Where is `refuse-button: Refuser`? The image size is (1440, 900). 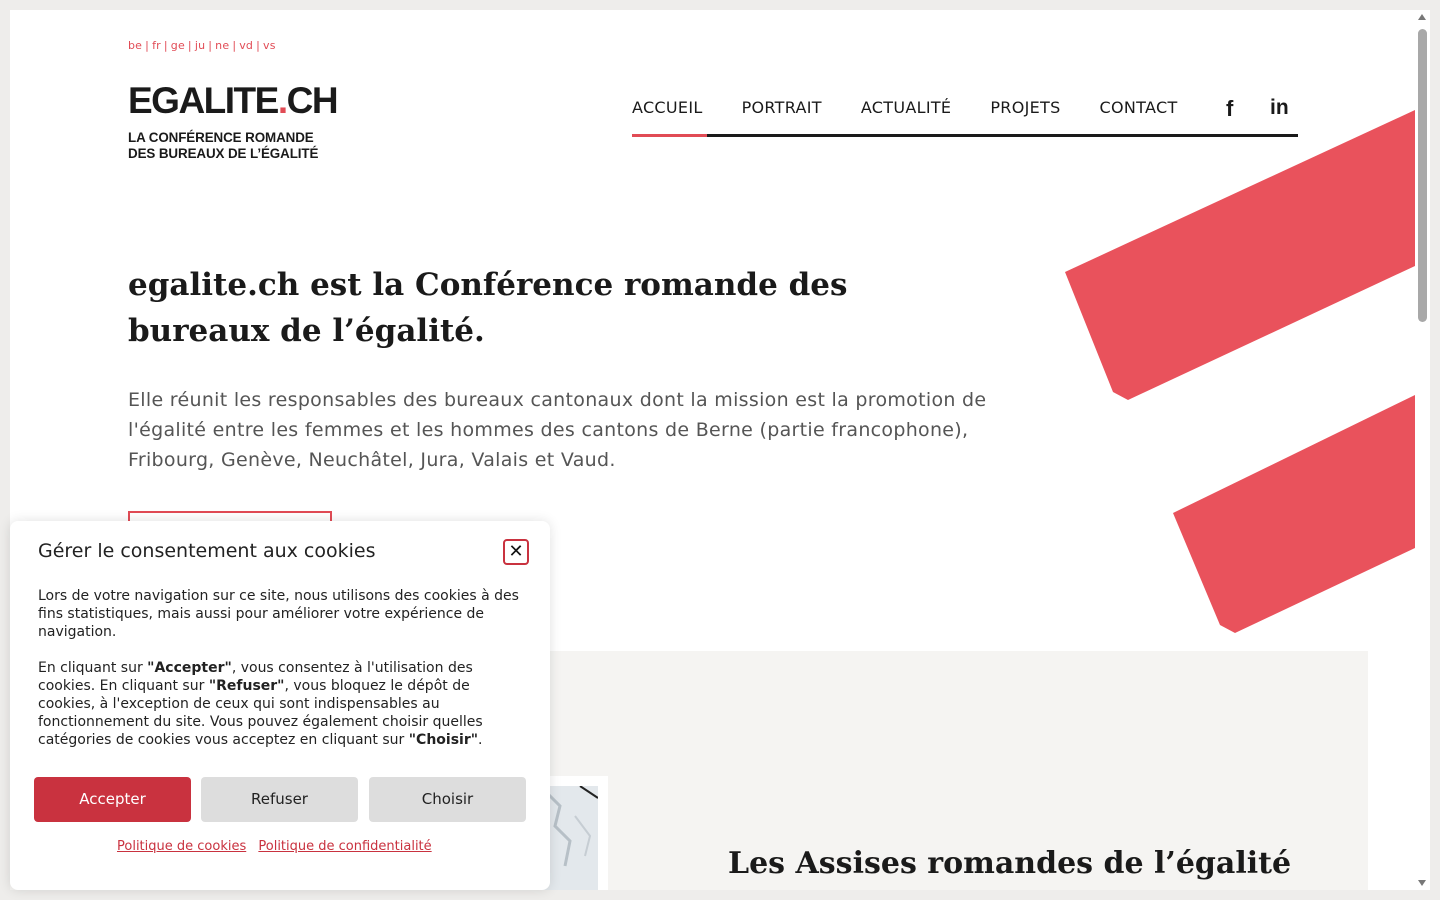
refuse-button: Refuser is located at coordinates (279, 799).